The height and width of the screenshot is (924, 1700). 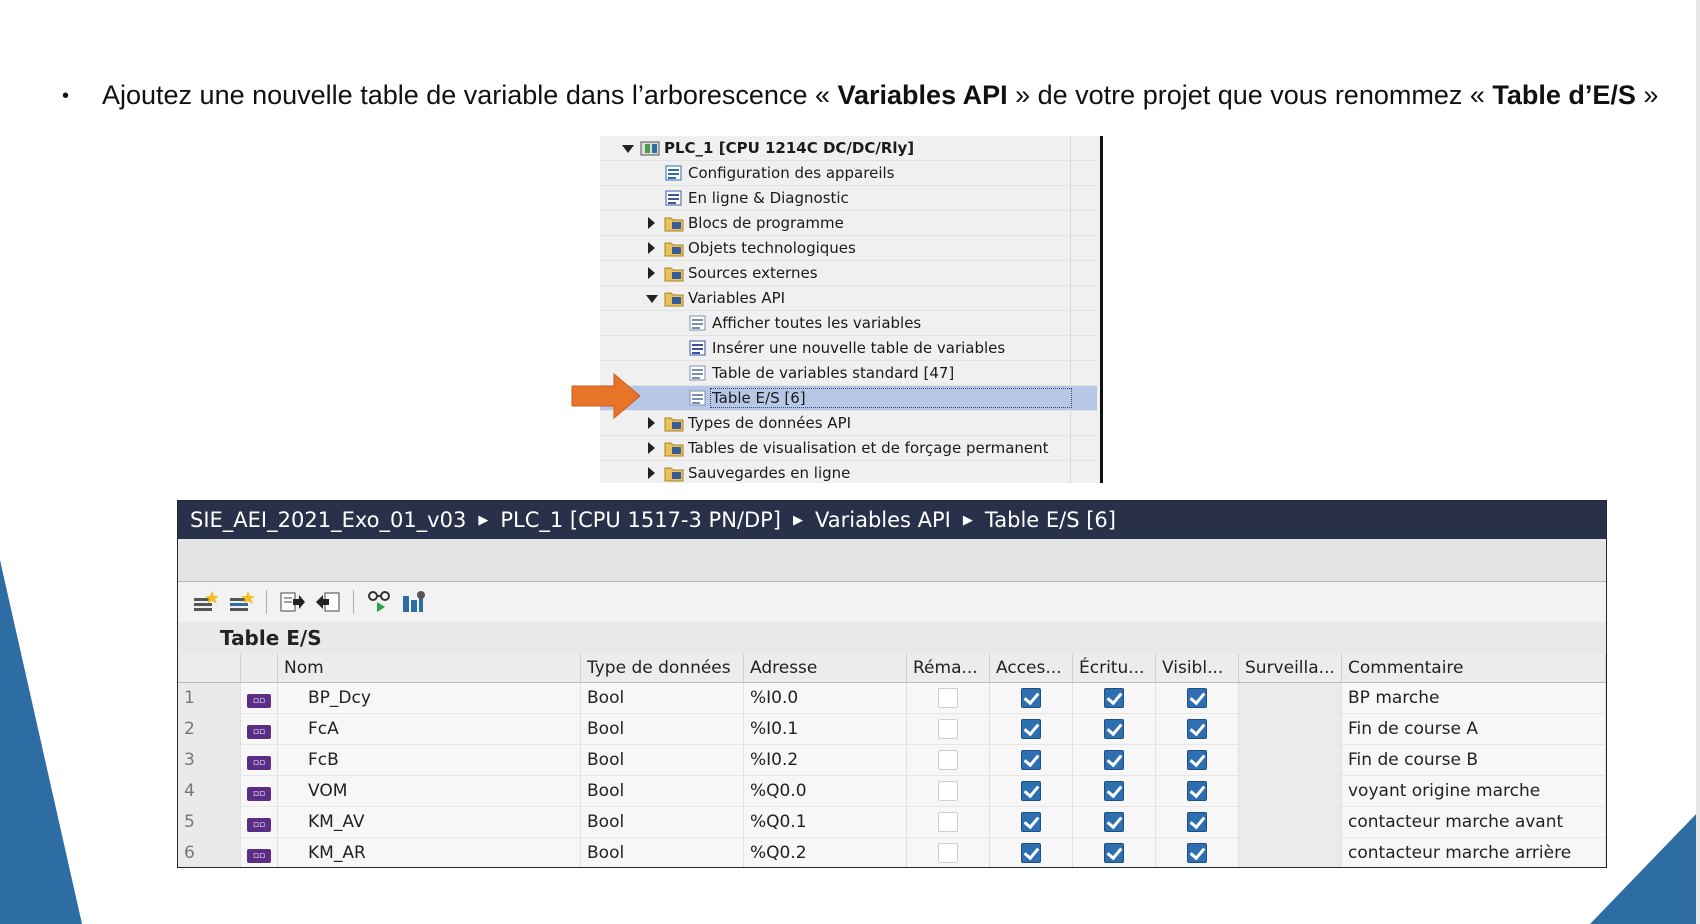 What do you see at coordinates (848, 173) in the screenshot?
I see `tree-item-configuration-des-appareils: Configuration des appareils` at bounding box center [848, 173].